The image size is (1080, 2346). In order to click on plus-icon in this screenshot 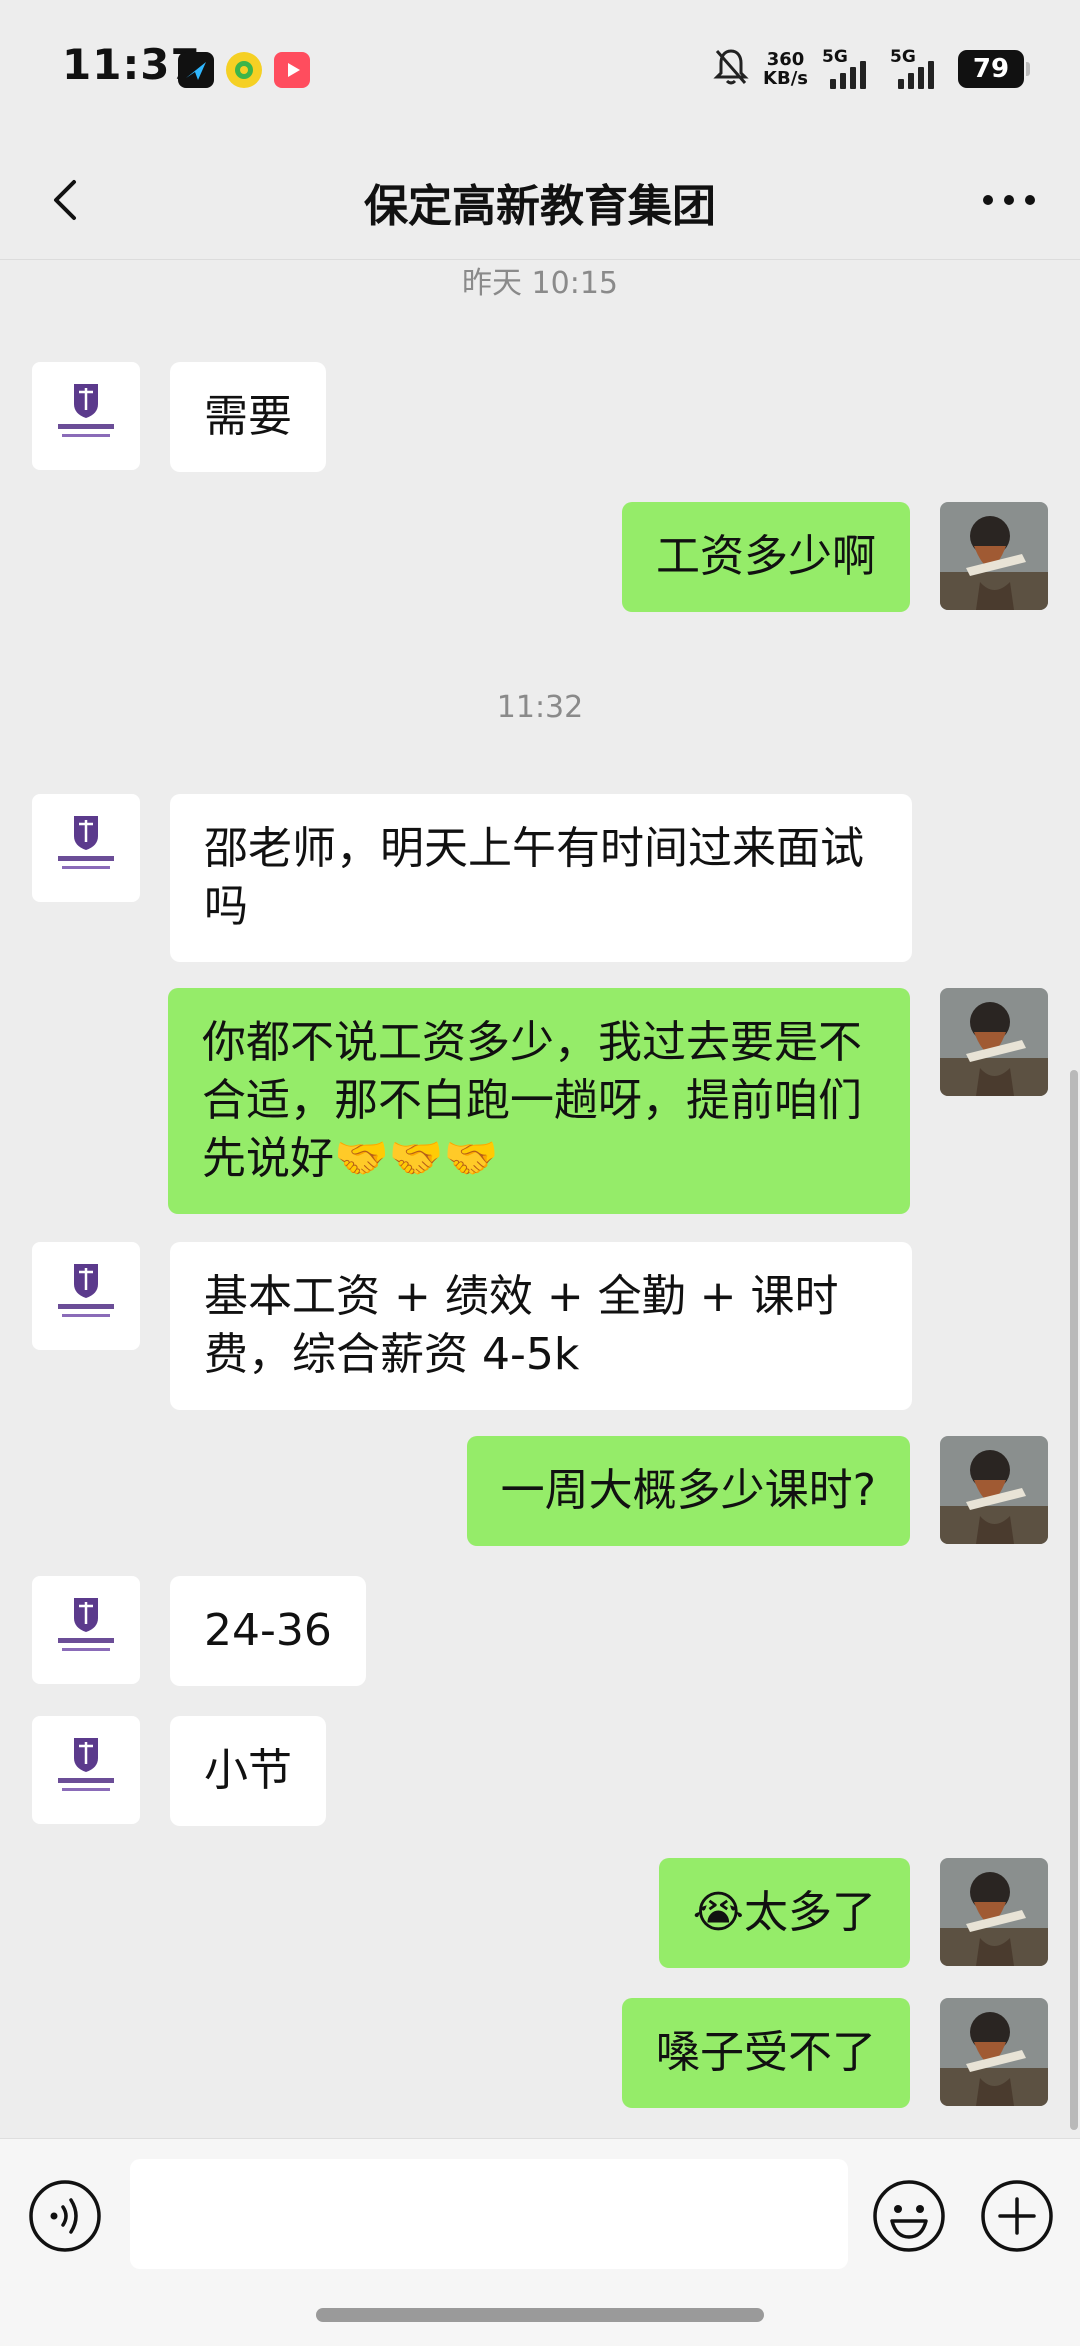, I will do `click(1017, 2216)`.